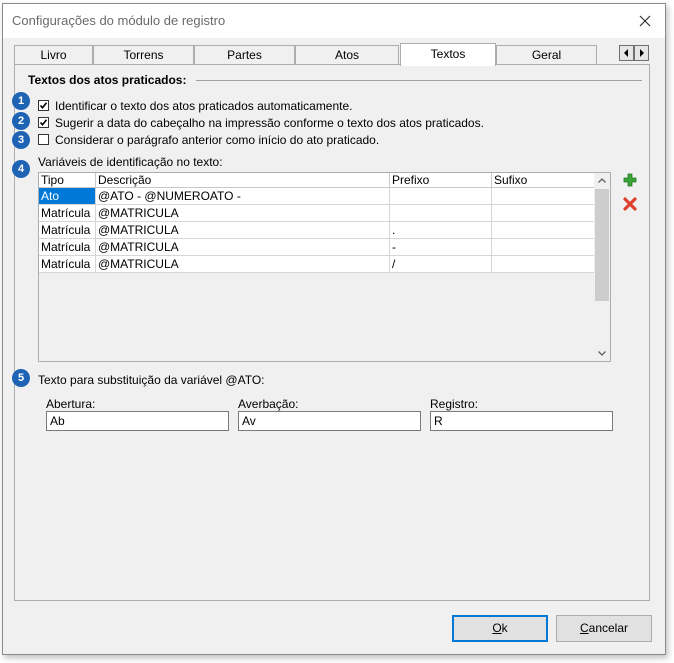 This screenshot has width=674, height=663. Describe the element at coordinates (584, 628) in the screenshot. I see `cancel-accelerator: C` at that location.